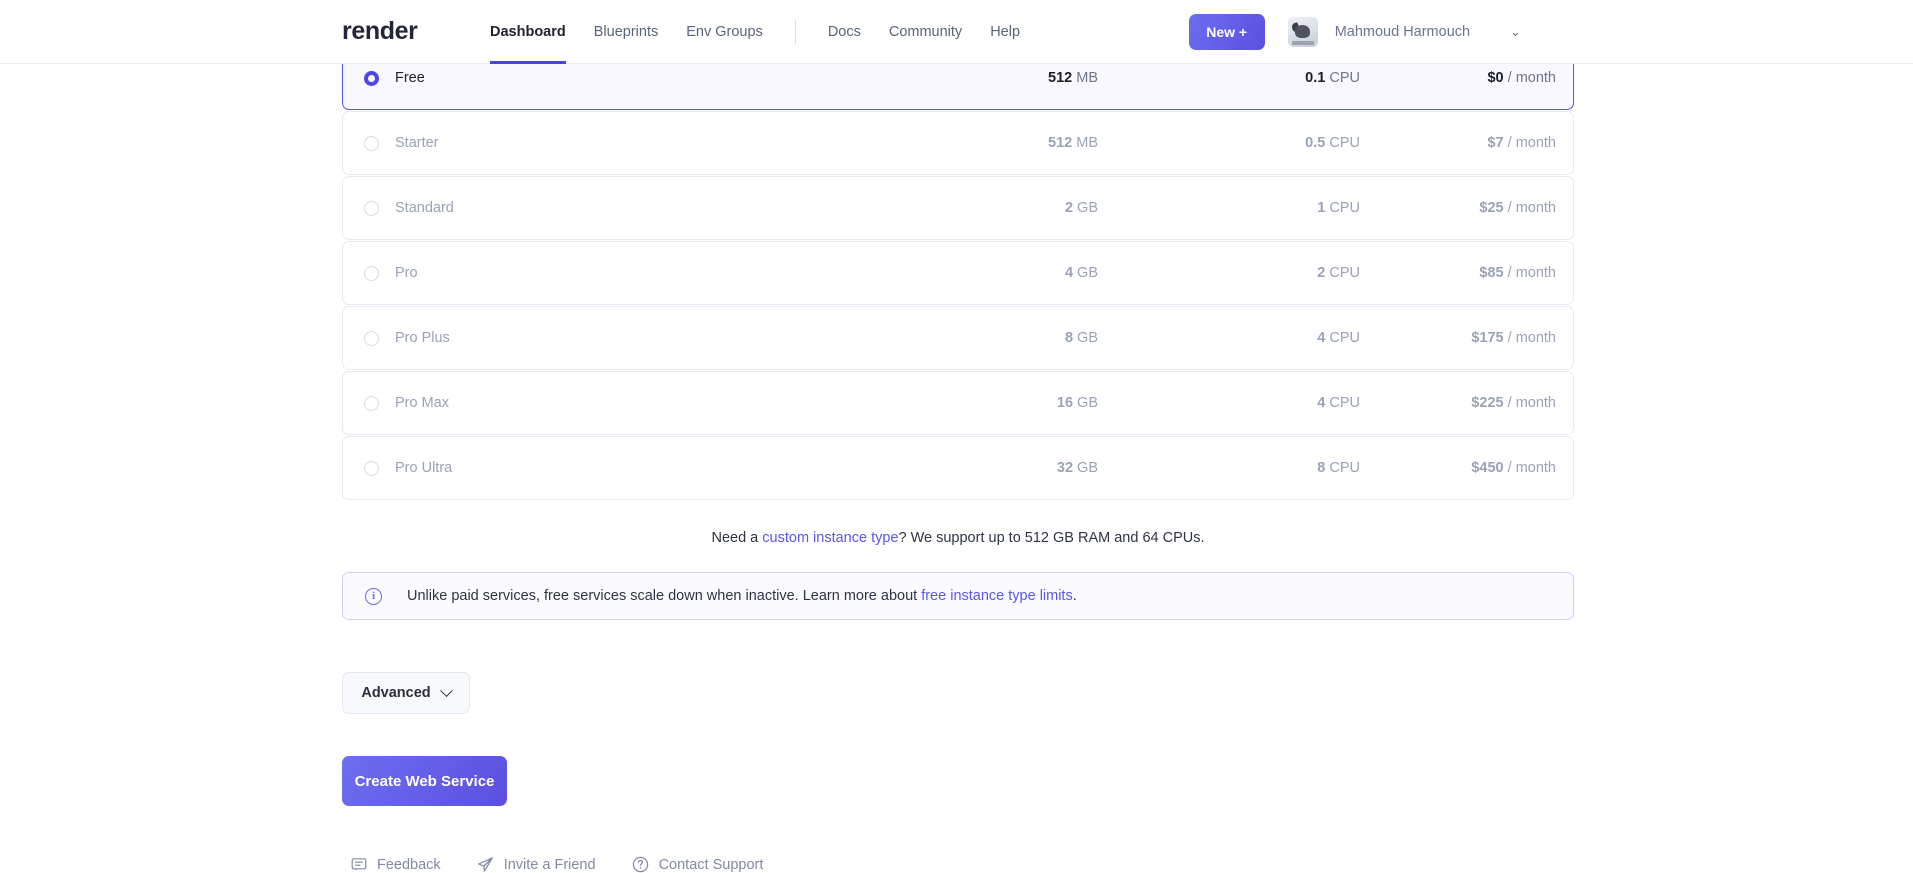 The image size is (1913, 873). Describe the element at coordinates (549, 864) in the screenshot. I see `footer-label: Invite a Friend` at that location.